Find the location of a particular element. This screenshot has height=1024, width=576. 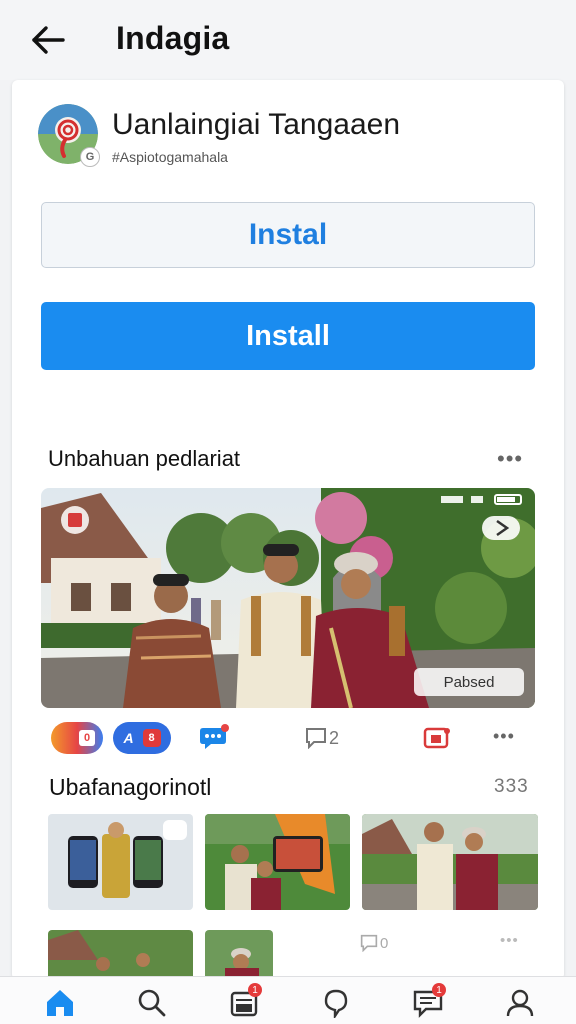

instal-button: Instal is located at coordinates (288, 235).